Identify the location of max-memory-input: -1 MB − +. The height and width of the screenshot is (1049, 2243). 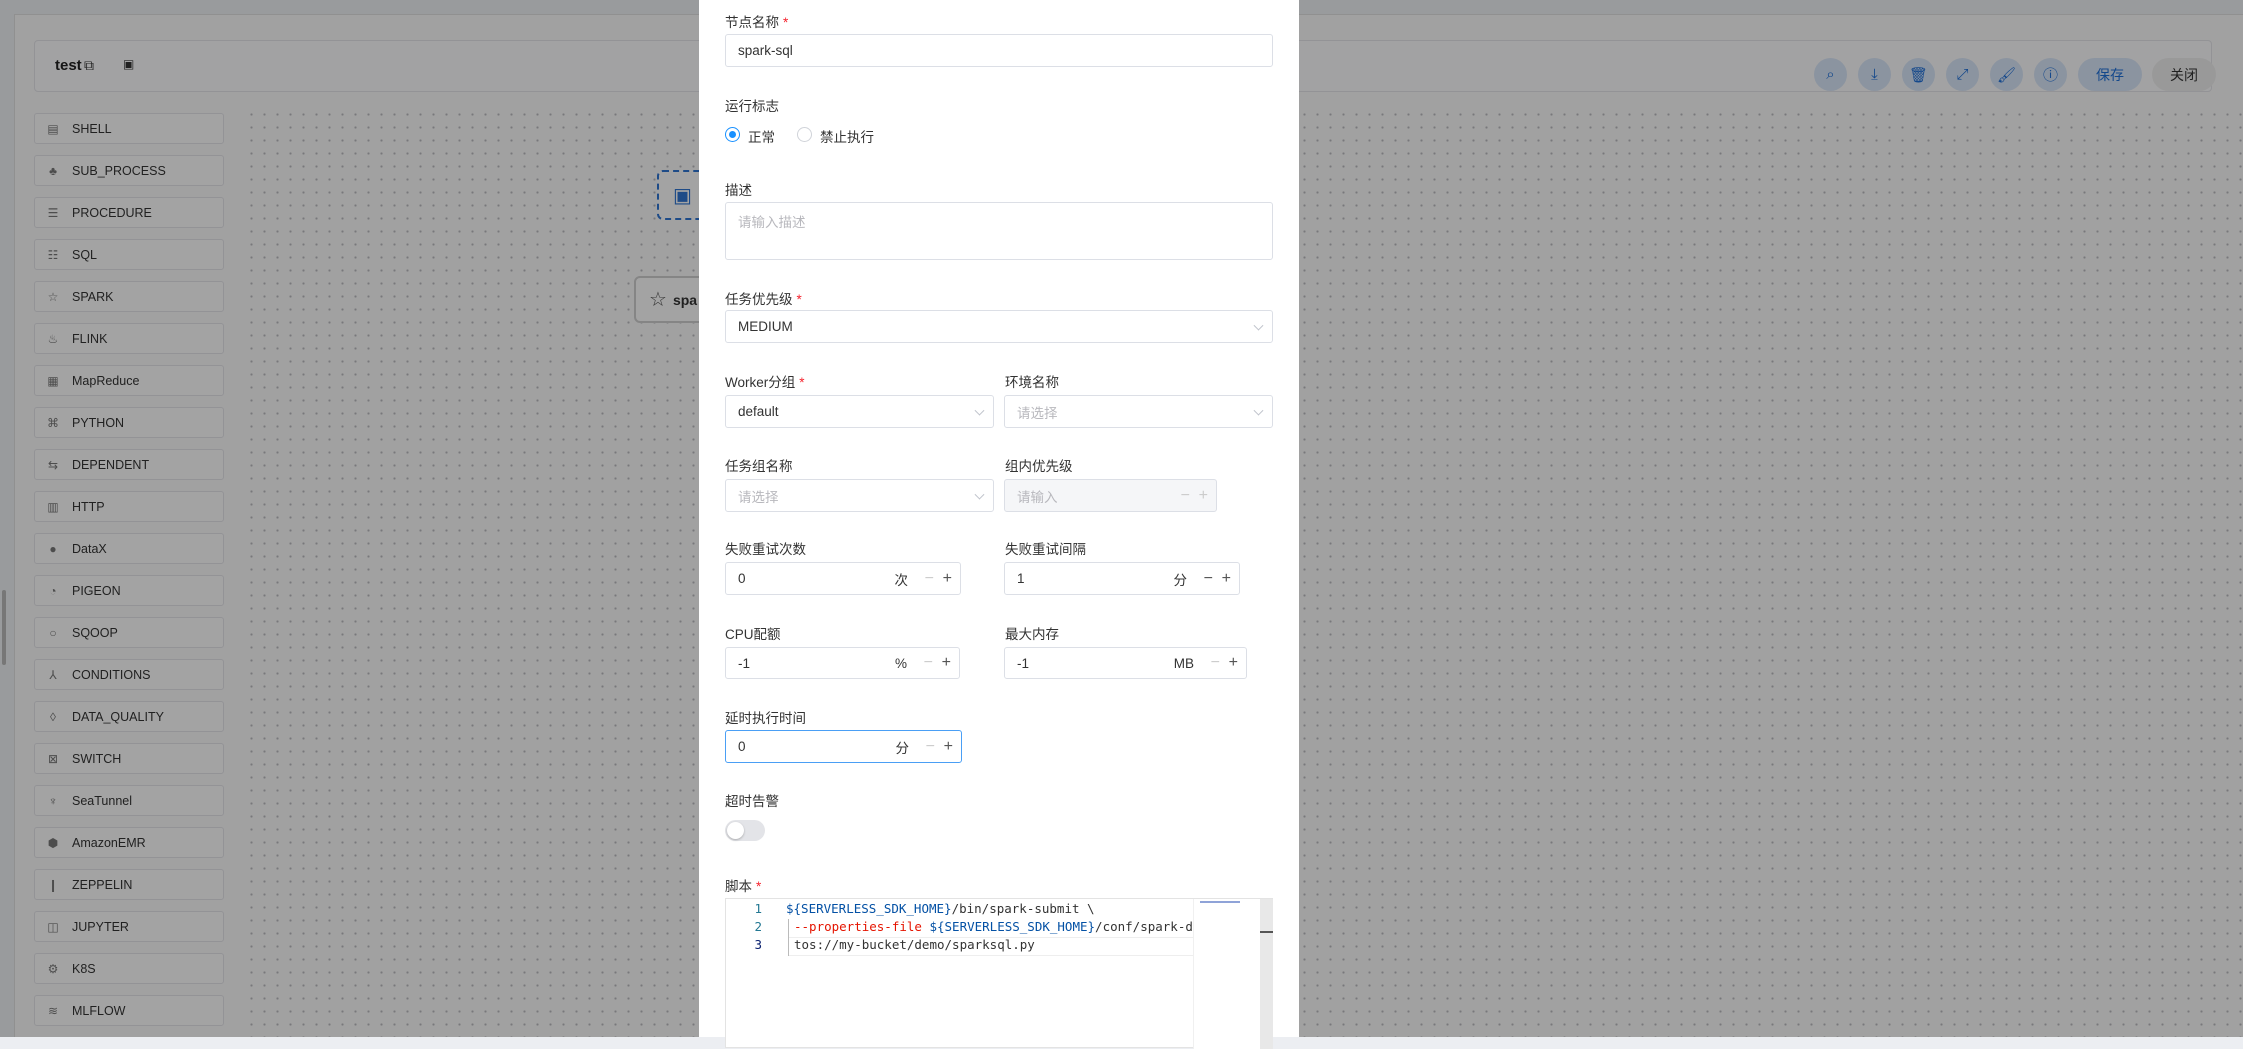
(1125, 663).